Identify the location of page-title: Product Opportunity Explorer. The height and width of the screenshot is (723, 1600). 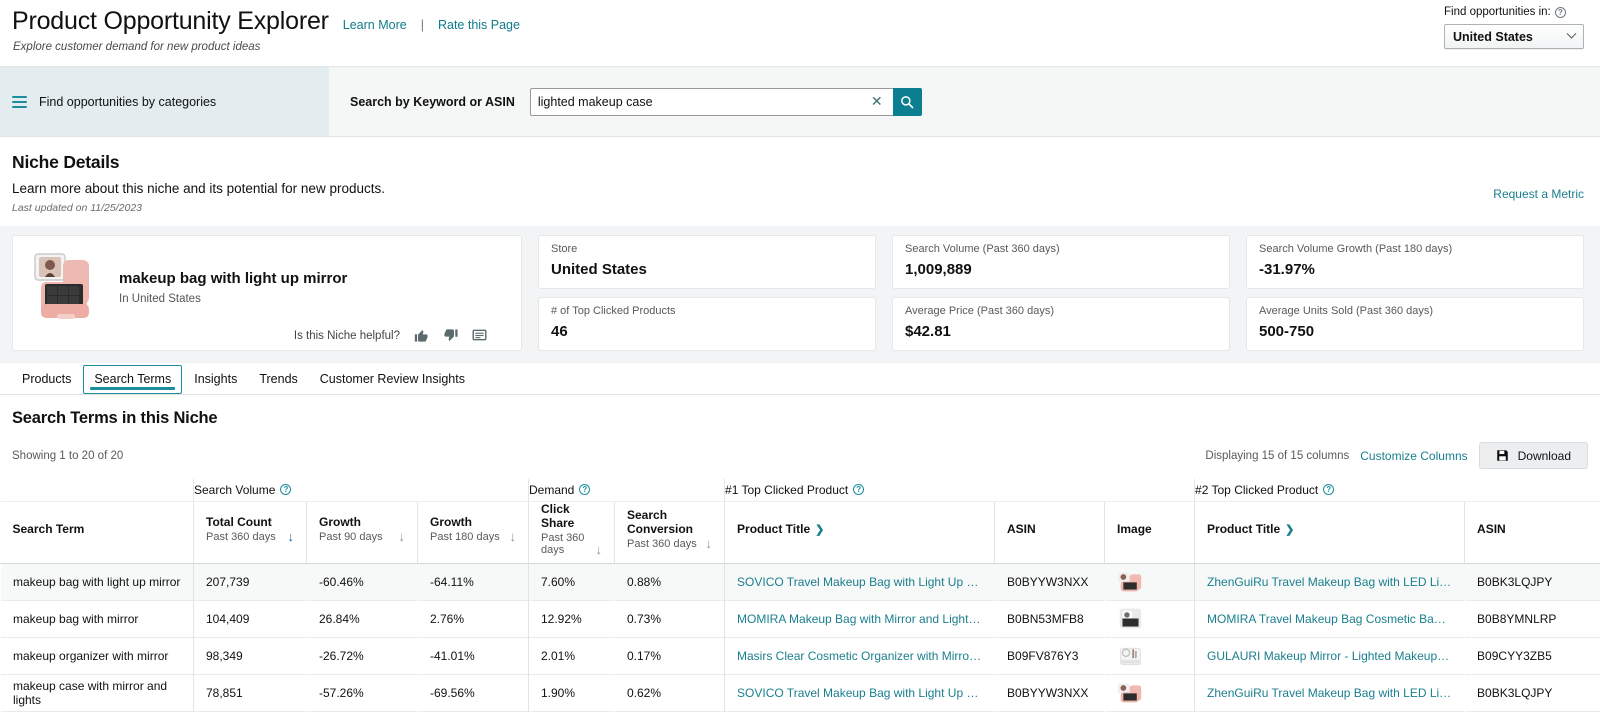
(170, 21).